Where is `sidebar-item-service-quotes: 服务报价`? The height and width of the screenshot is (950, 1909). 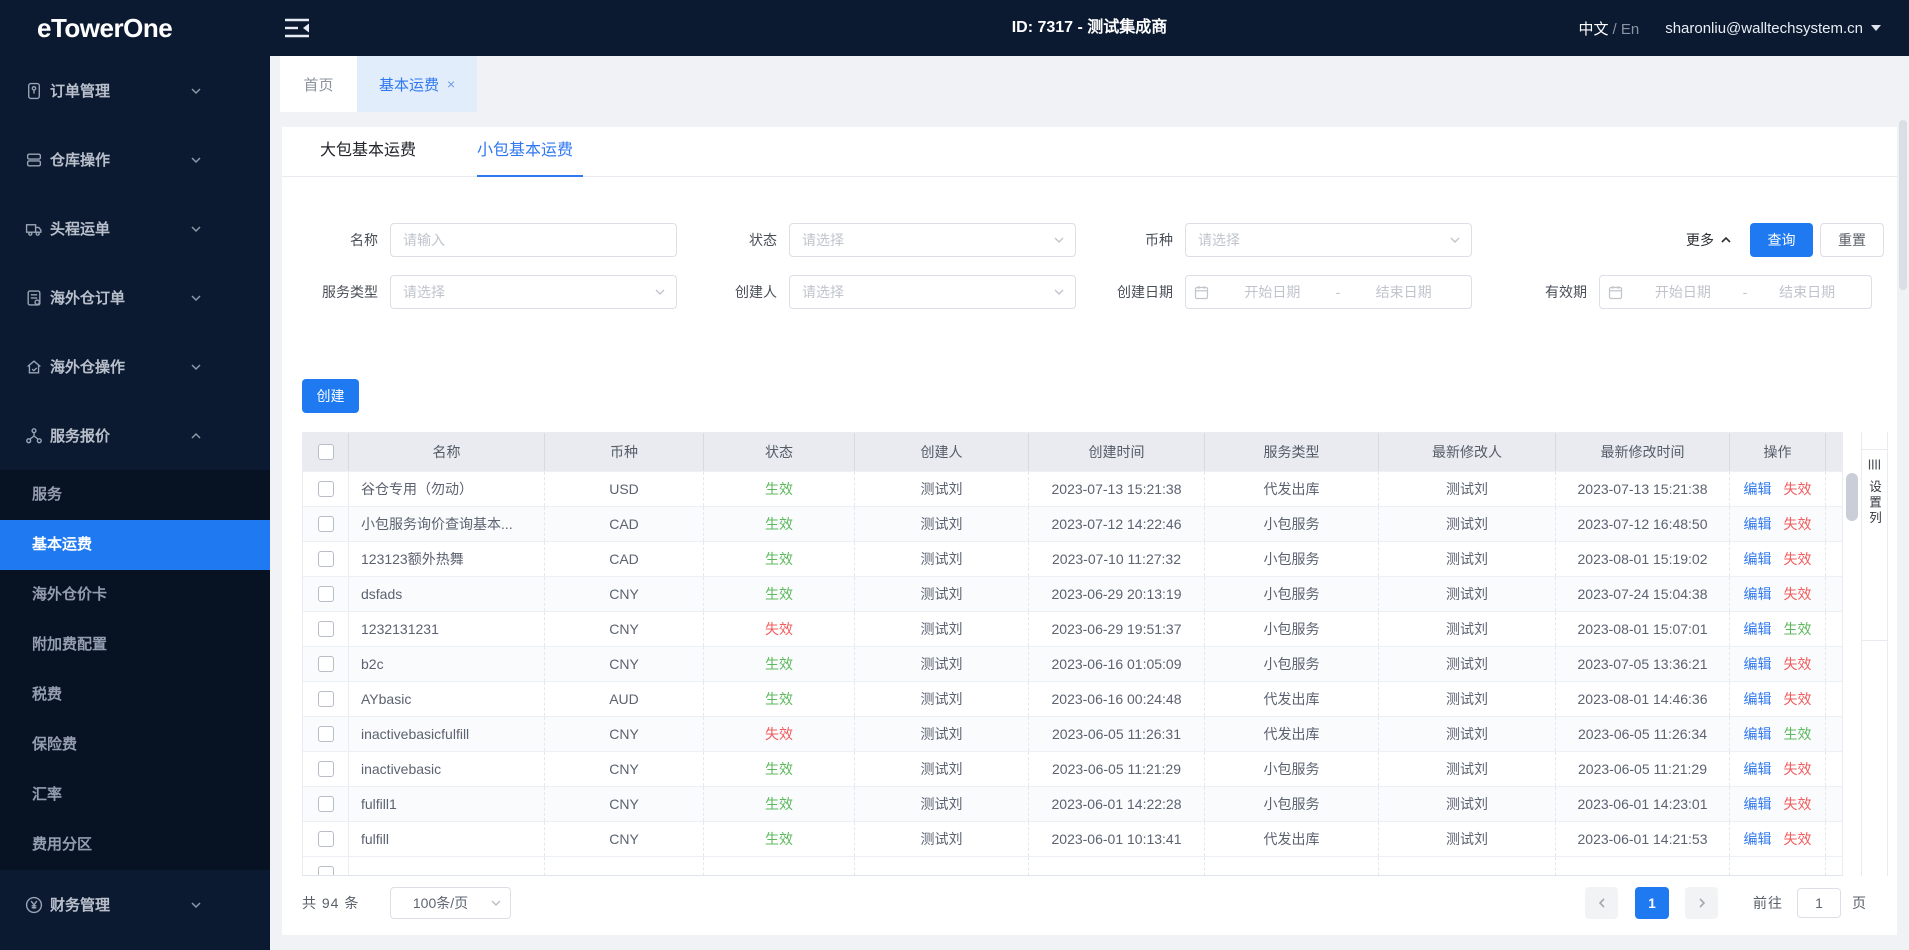
sidebar-item-service-quotes: 服务报价 is located at coordinates (135, 435).